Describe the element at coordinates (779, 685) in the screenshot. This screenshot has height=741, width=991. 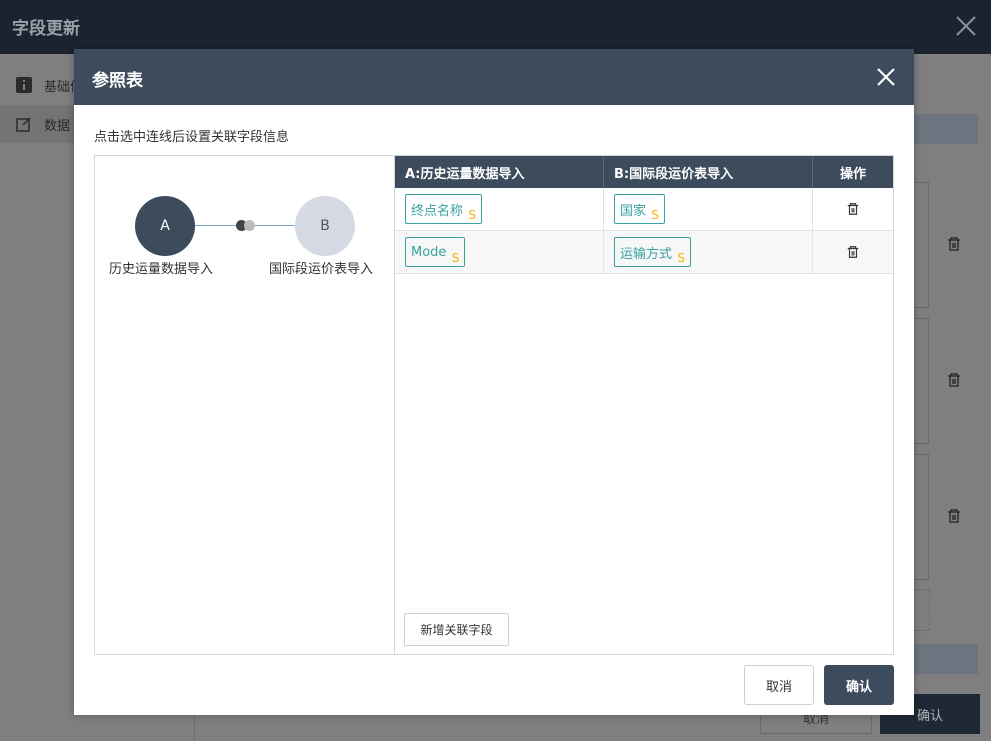
I see `cancel-button: 取消` at that location.